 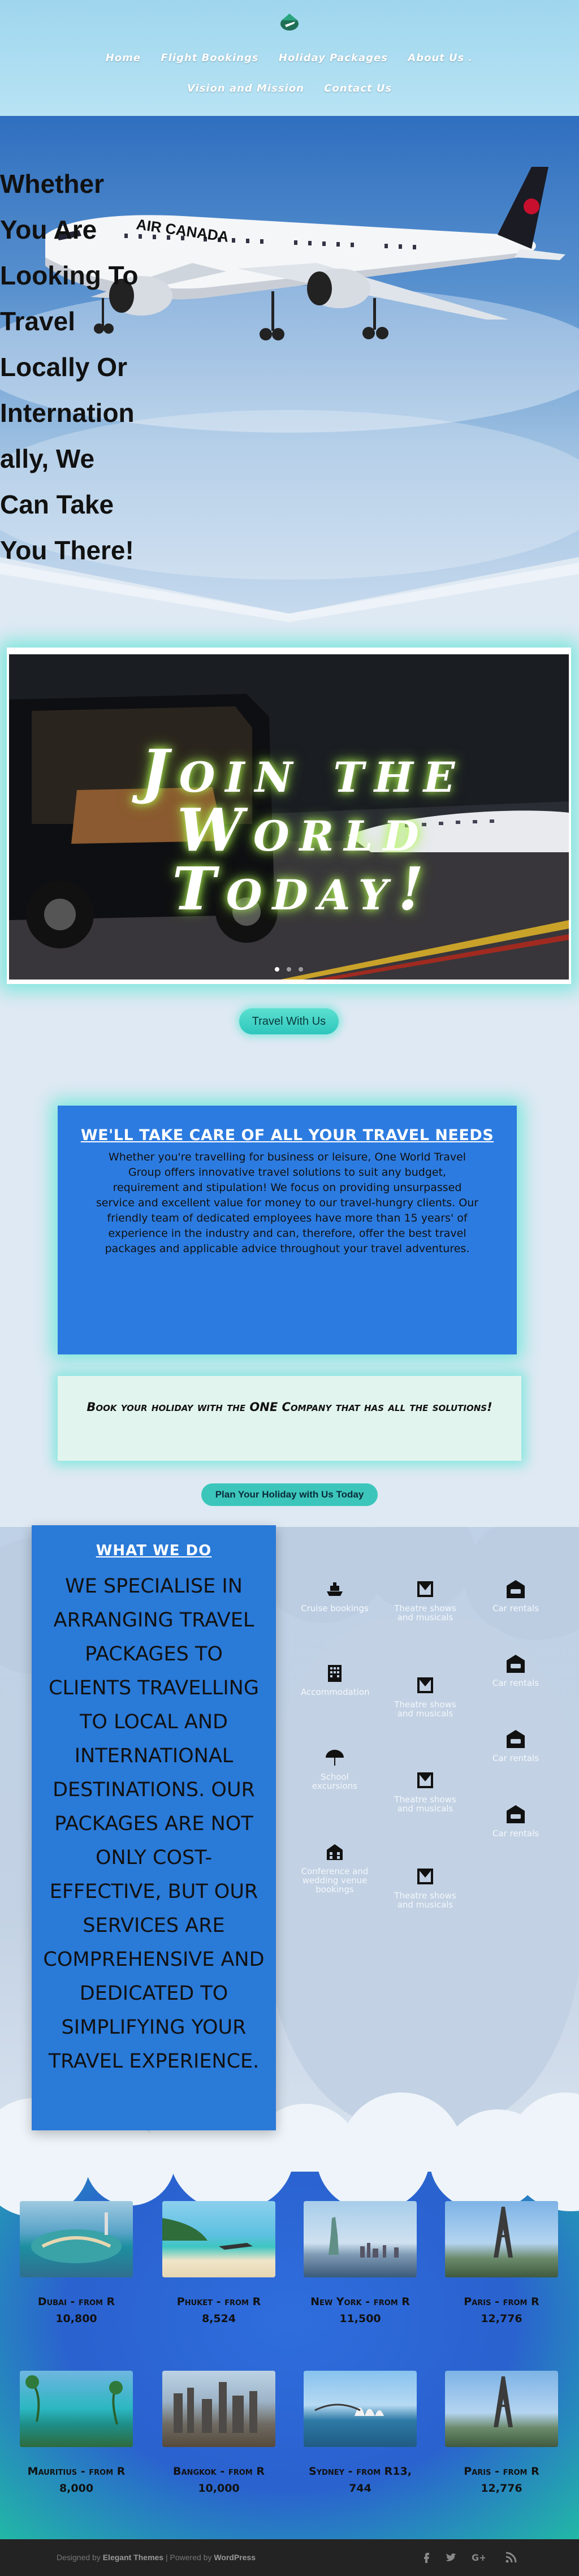 What do you see at coordinates (218, 2310) in the screenshot?
I see `destination-caption: Phuket - from R 8,524` at bounding box center [218, 2310].